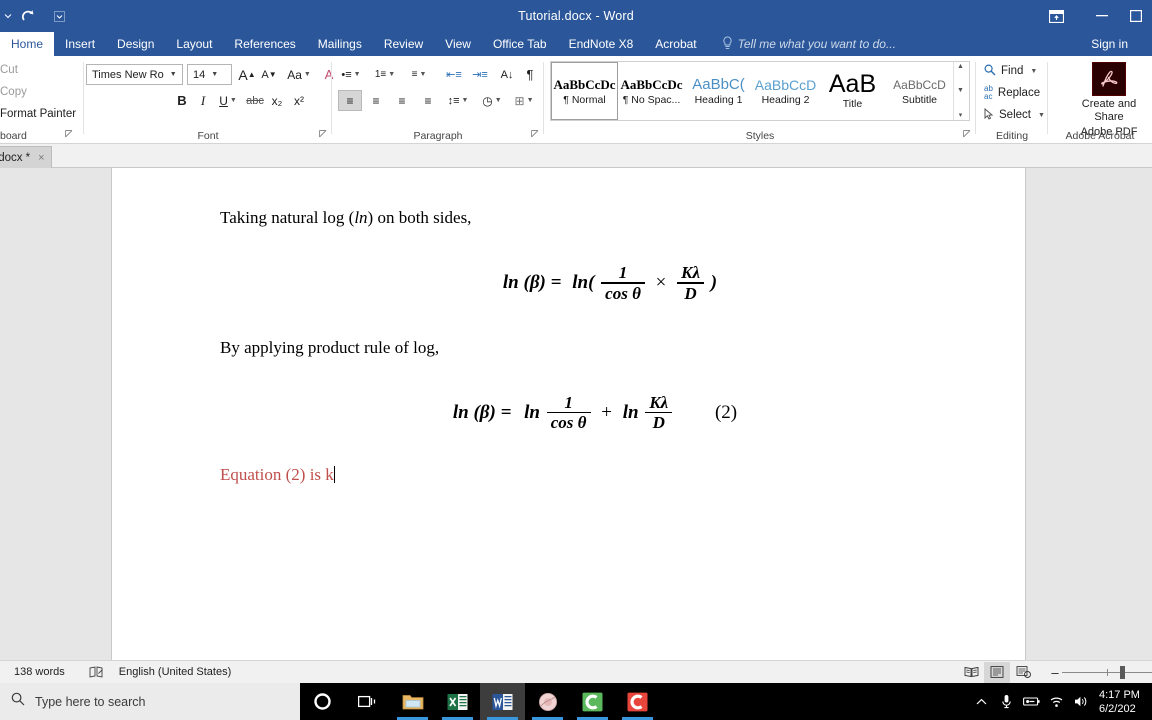 The width and height of the screenshot is (1152, 720). What do you see at coordinates (277, 100) in the screenshot?
I see `subscript-button: x₂` at bounding box center [277, 100].